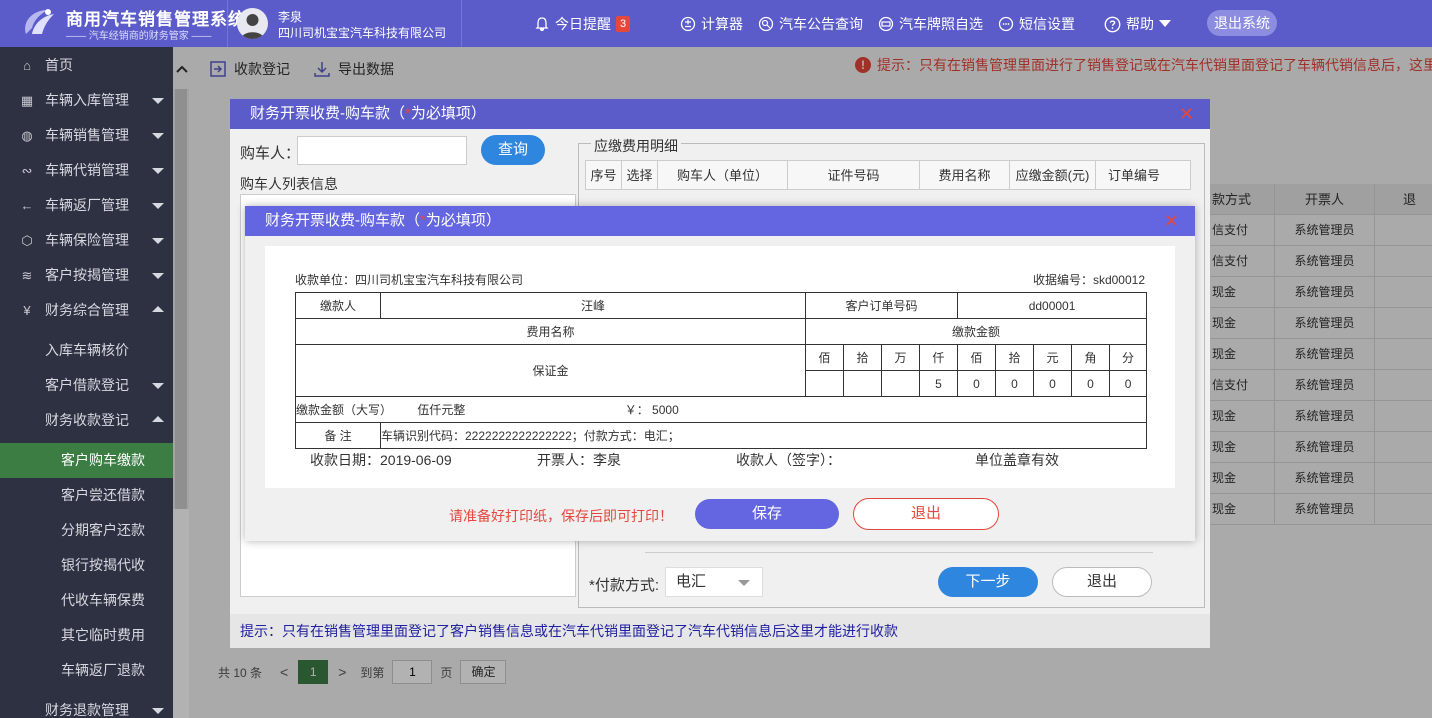 Image resolution: width=1432 pixels, height=718 pixels. Describe the element at coordinates (86, 495) in the screenshot. I see `sidebar-item-loan-repay: 客户尝还借款` at that location.